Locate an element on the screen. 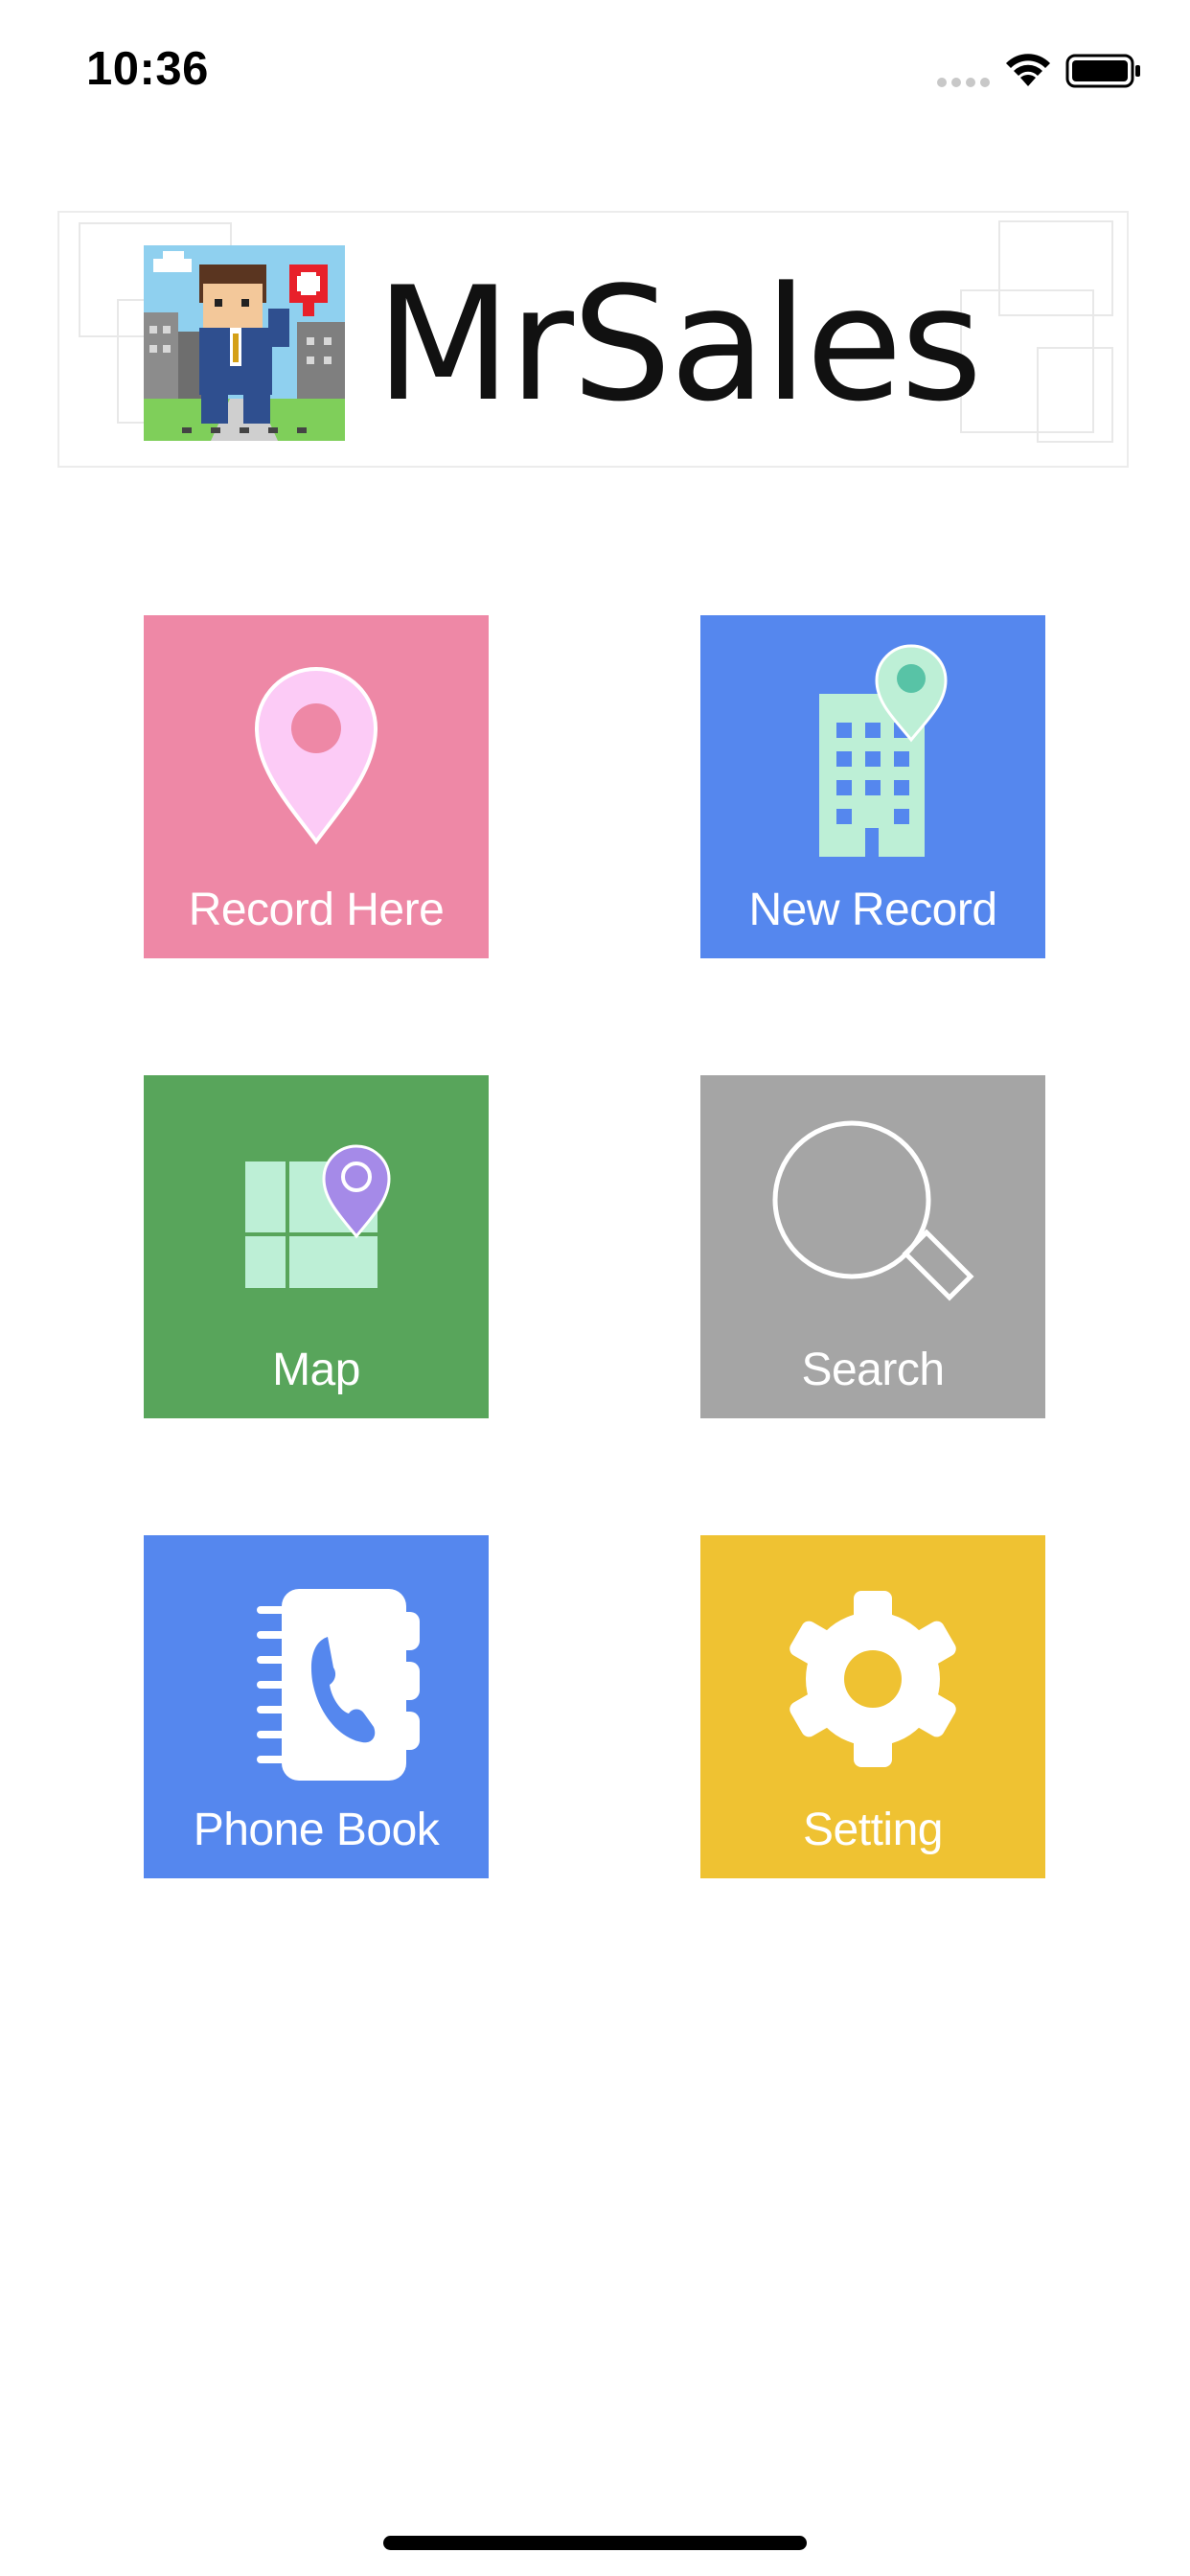 The height and width of the screenshot is (2576, 1190). phone-book-button: Phone Book is located at coordinates (317, 1706).